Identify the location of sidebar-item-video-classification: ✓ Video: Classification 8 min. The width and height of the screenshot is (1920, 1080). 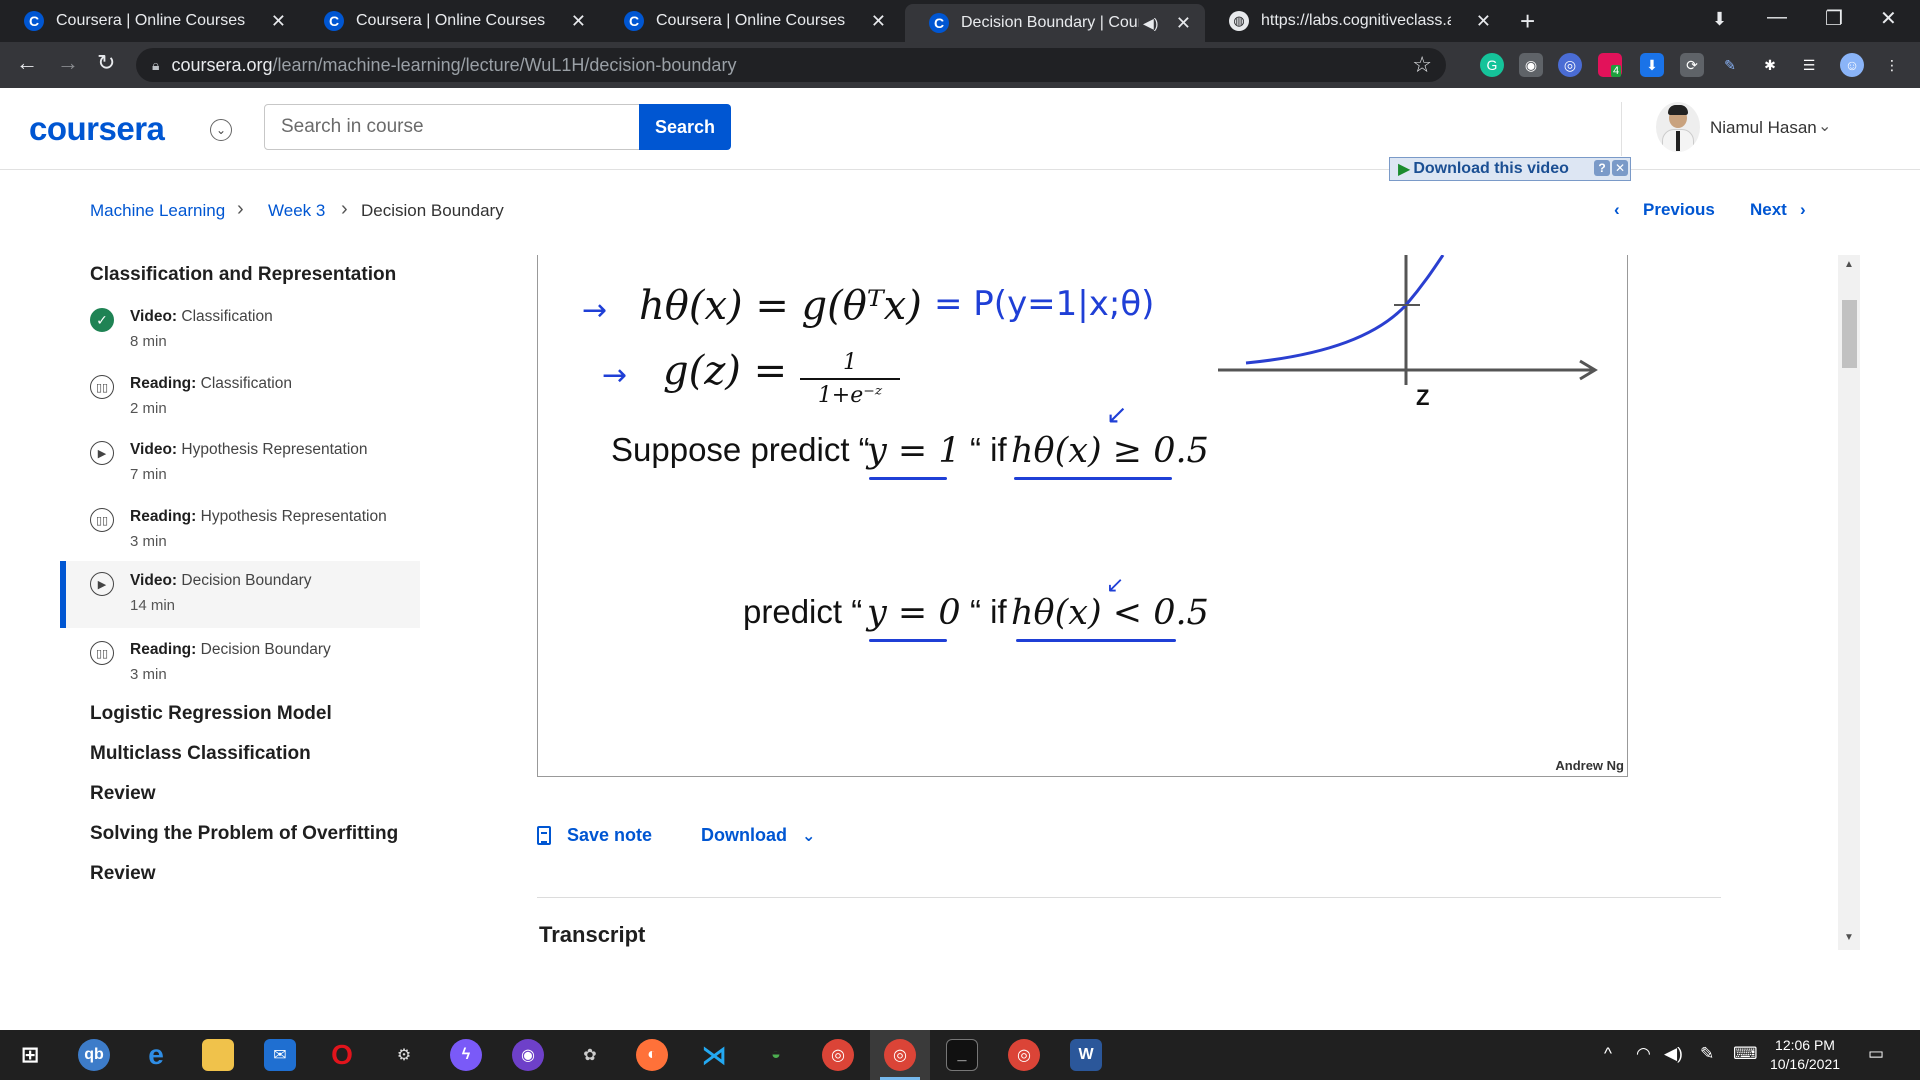
(240, 335).